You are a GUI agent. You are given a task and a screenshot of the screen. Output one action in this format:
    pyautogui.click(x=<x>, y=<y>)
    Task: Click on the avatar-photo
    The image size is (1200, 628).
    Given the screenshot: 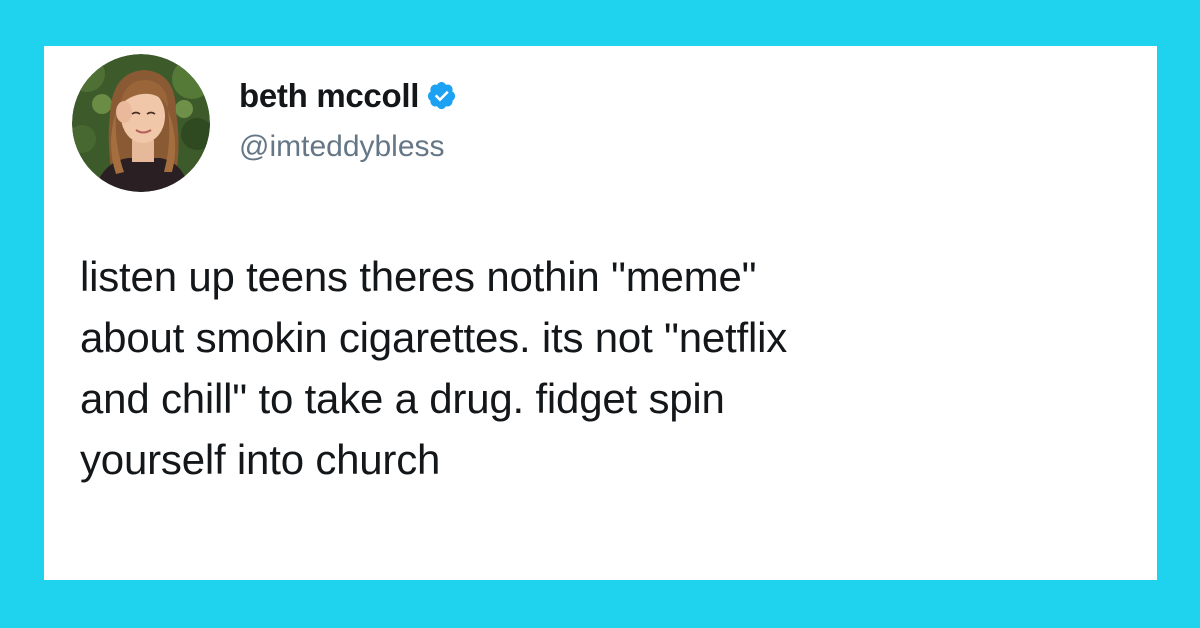 What is the action you would take?
    pyautogui.click(x=141, y=123)
    